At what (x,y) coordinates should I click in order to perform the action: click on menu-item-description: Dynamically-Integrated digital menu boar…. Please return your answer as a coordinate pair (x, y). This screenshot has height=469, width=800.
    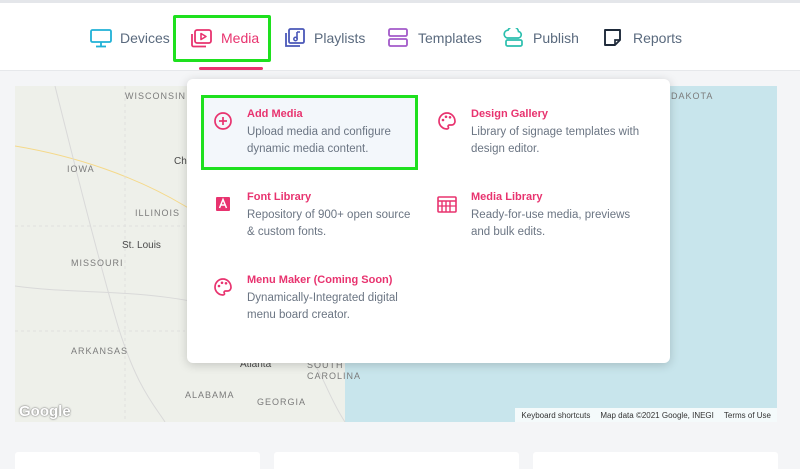
    Looking at the image, I should click on (322, 306).